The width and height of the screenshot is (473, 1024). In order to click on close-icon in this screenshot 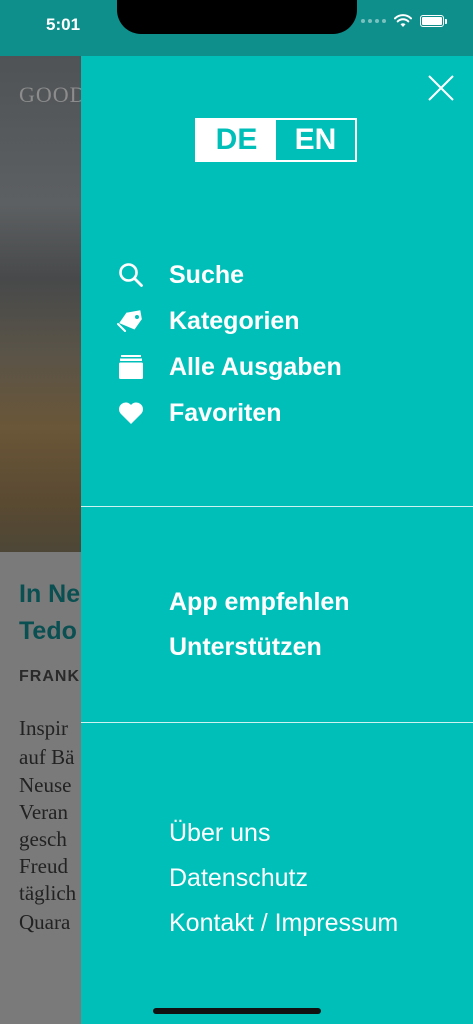, I will do `click(441, 88)`.